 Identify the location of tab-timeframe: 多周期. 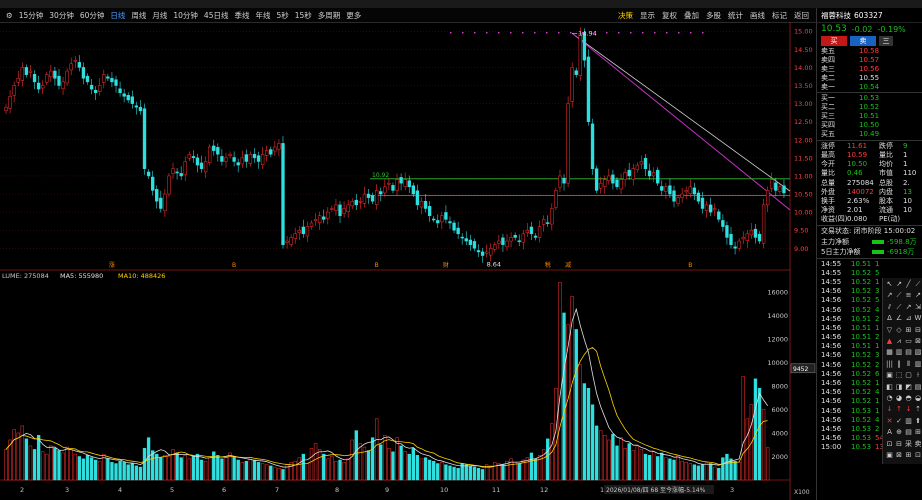
(329, 15).